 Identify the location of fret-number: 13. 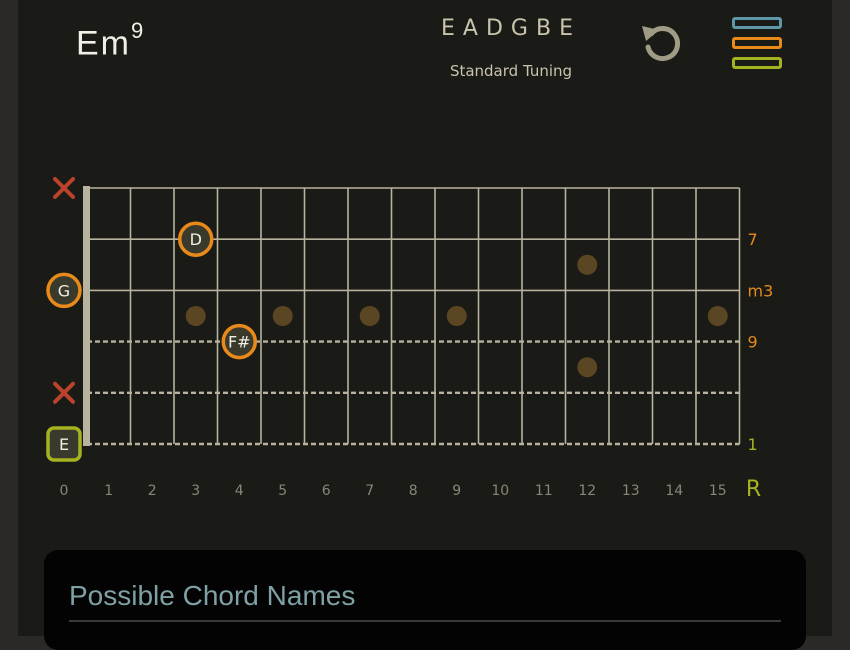
(631, 491).